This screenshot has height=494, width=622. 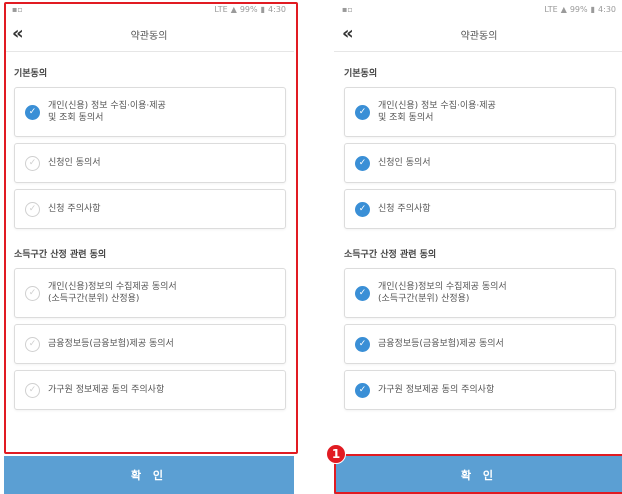 I want to click on step-badge: 1, so click(x=336, y=454).